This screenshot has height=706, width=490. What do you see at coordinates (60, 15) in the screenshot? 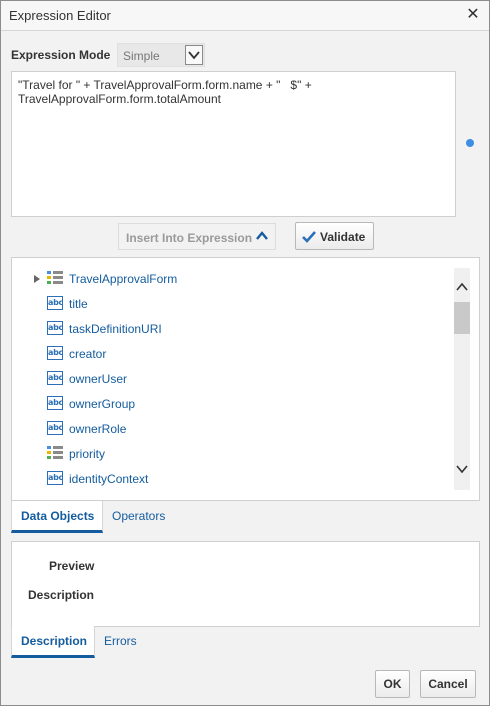
I see `dialog-title: Expression Editor` at bounding box center [60, 15].